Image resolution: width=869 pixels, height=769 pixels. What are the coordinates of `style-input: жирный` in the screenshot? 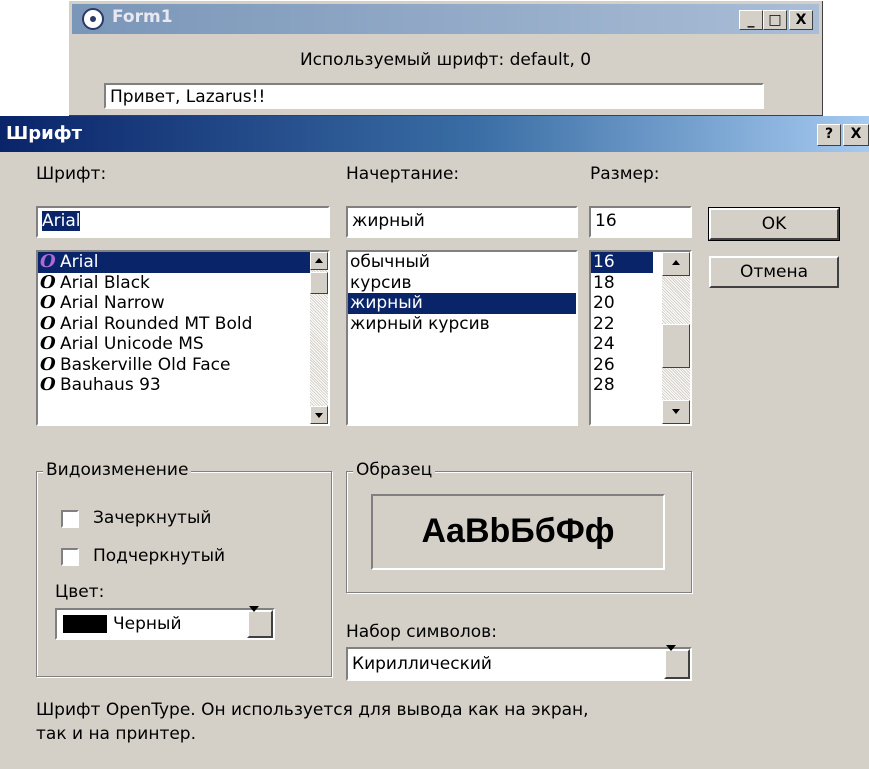 It's located at (462, 222).